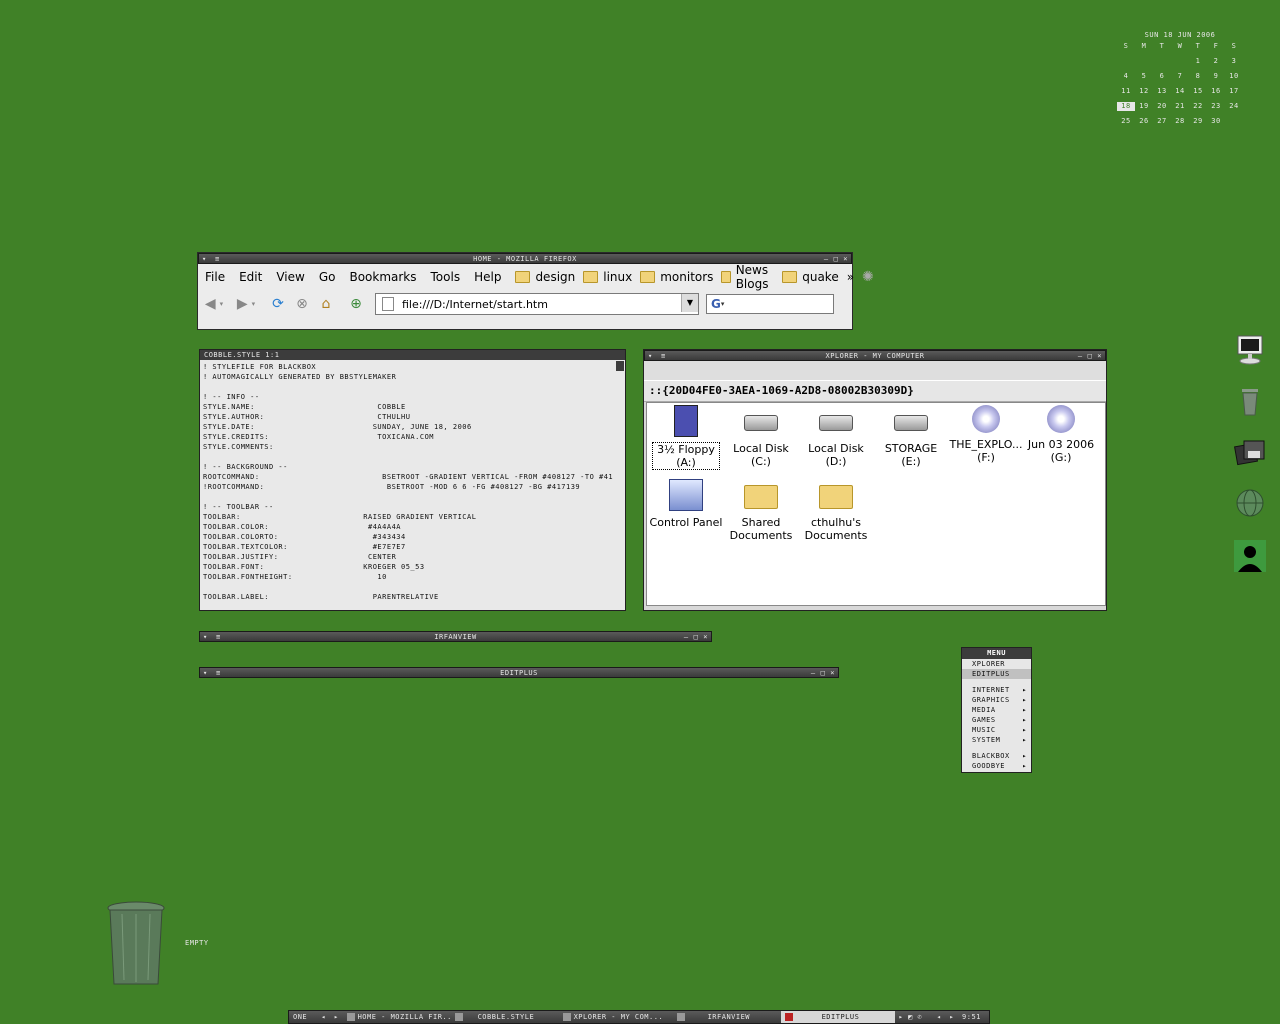 The image size is (1280, 1024). What do you see at coordinates (319, 437) in the screenshot?
I see `editor-line: style.credits: toxicana.com` at bounding box center [319, 437].